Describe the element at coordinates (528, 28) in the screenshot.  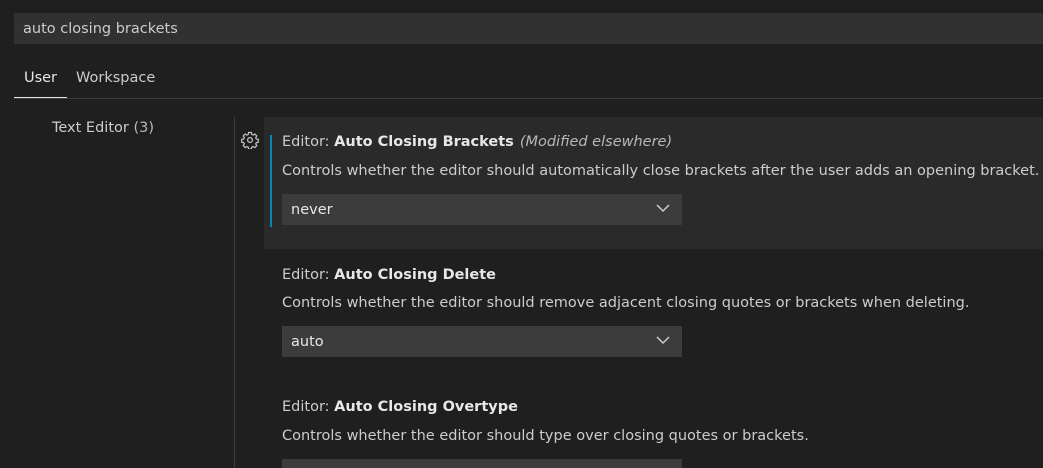
I see `settings-search-input: auto closing brackets` at that location.